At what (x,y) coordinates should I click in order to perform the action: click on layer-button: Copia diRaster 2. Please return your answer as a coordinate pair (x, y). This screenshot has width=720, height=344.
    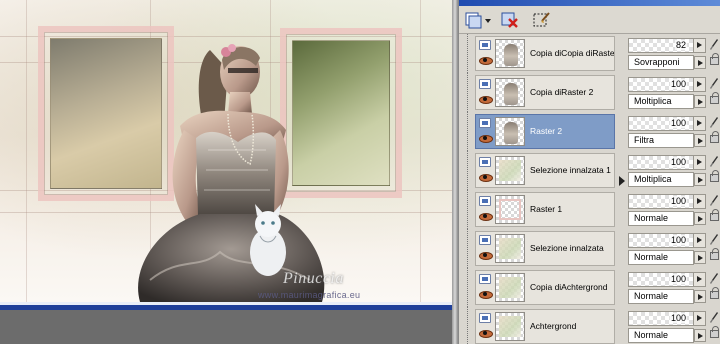
    Looking at the image, I should click on (545, 92).